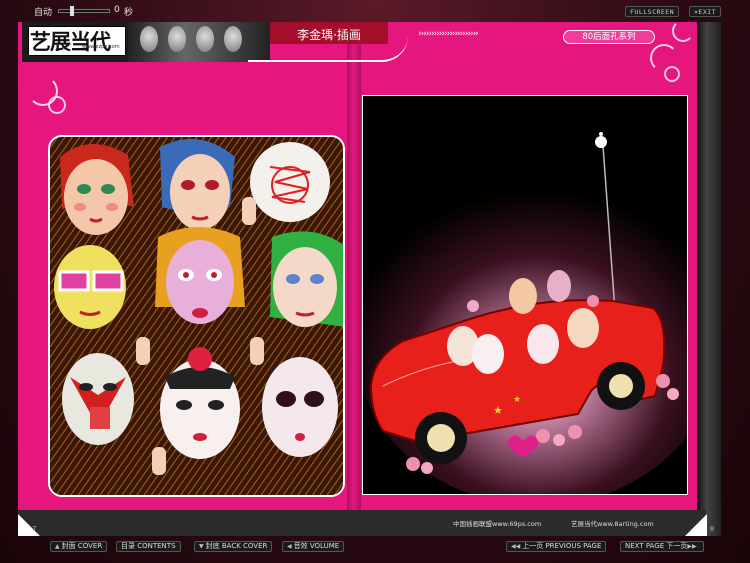  What do you see at coordinates (57, 546) in the screenshot?
I see `up-arrow-icon: ▲` at bounding box center [57, 546].